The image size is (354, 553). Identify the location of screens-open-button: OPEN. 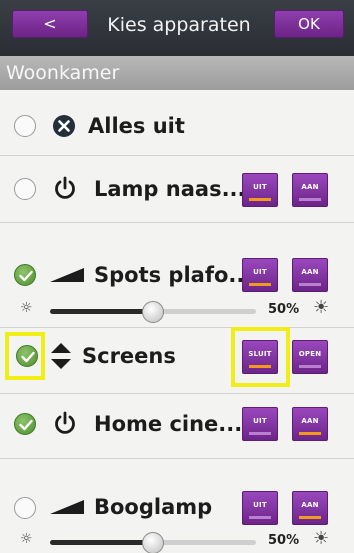
(310, 357).